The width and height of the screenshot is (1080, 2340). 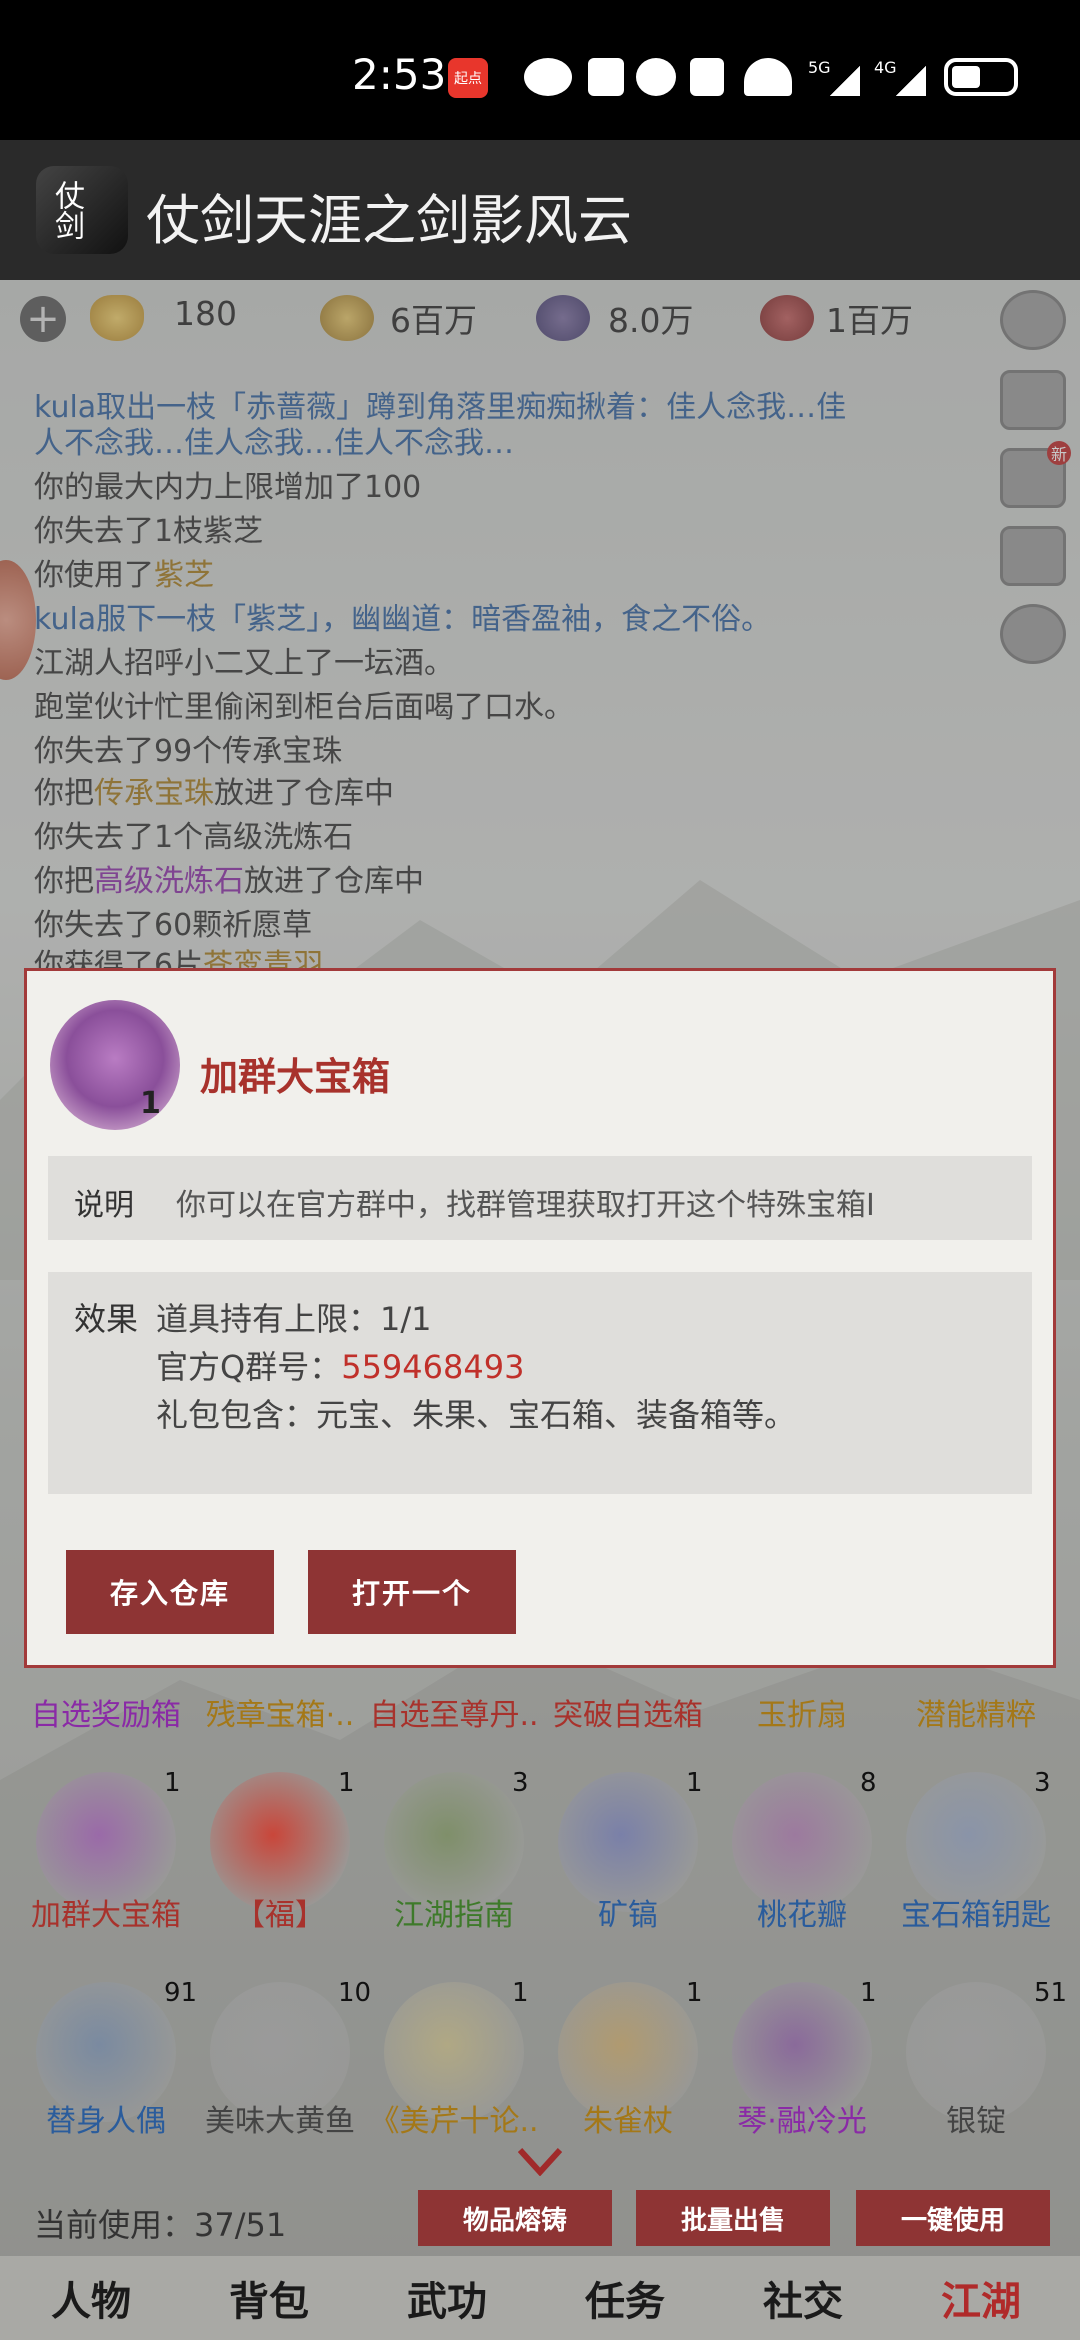 I want to click on inventory-item-label: 自选奖励箱, so click(x=106, y=1712).